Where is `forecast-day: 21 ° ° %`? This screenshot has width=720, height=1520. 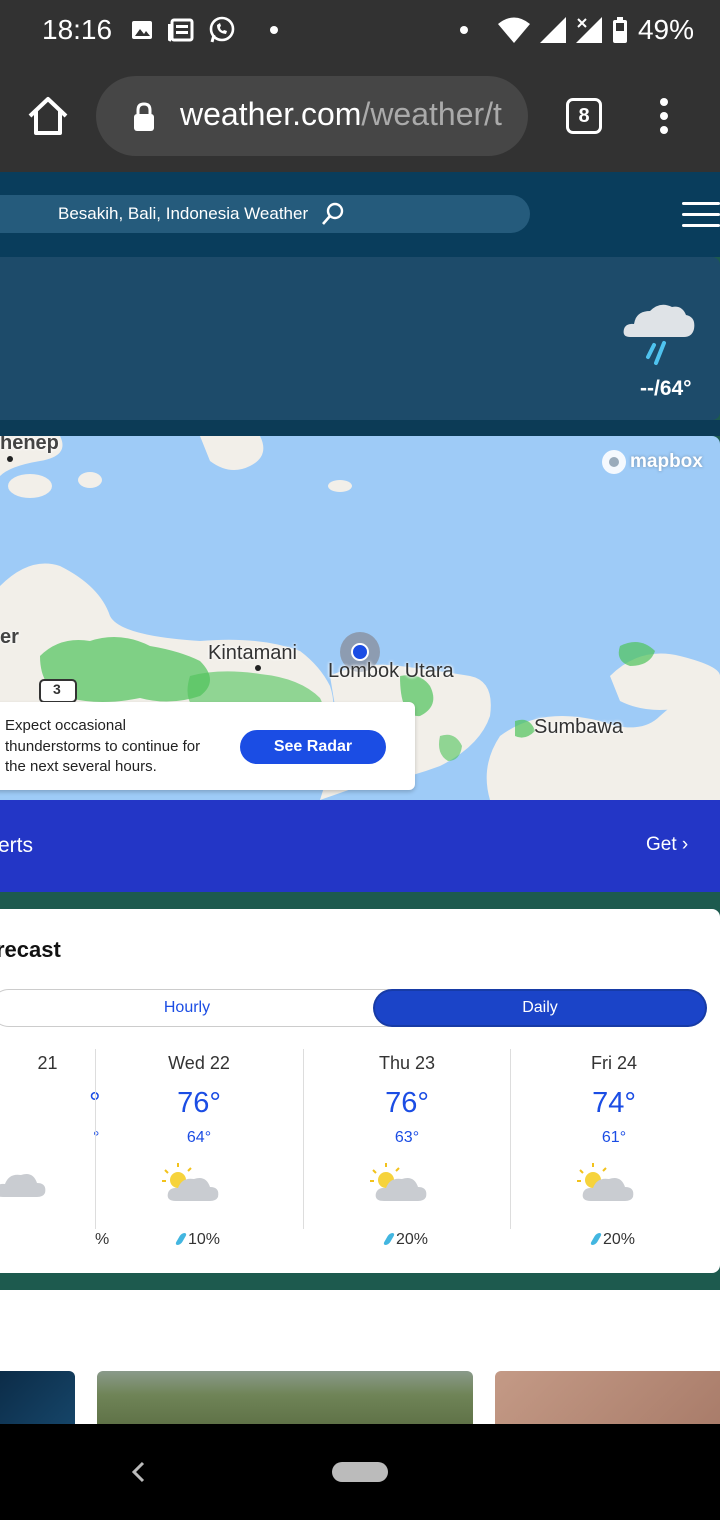
forecast-day: 21 ° ° % is located at coordinates (54, 1148).